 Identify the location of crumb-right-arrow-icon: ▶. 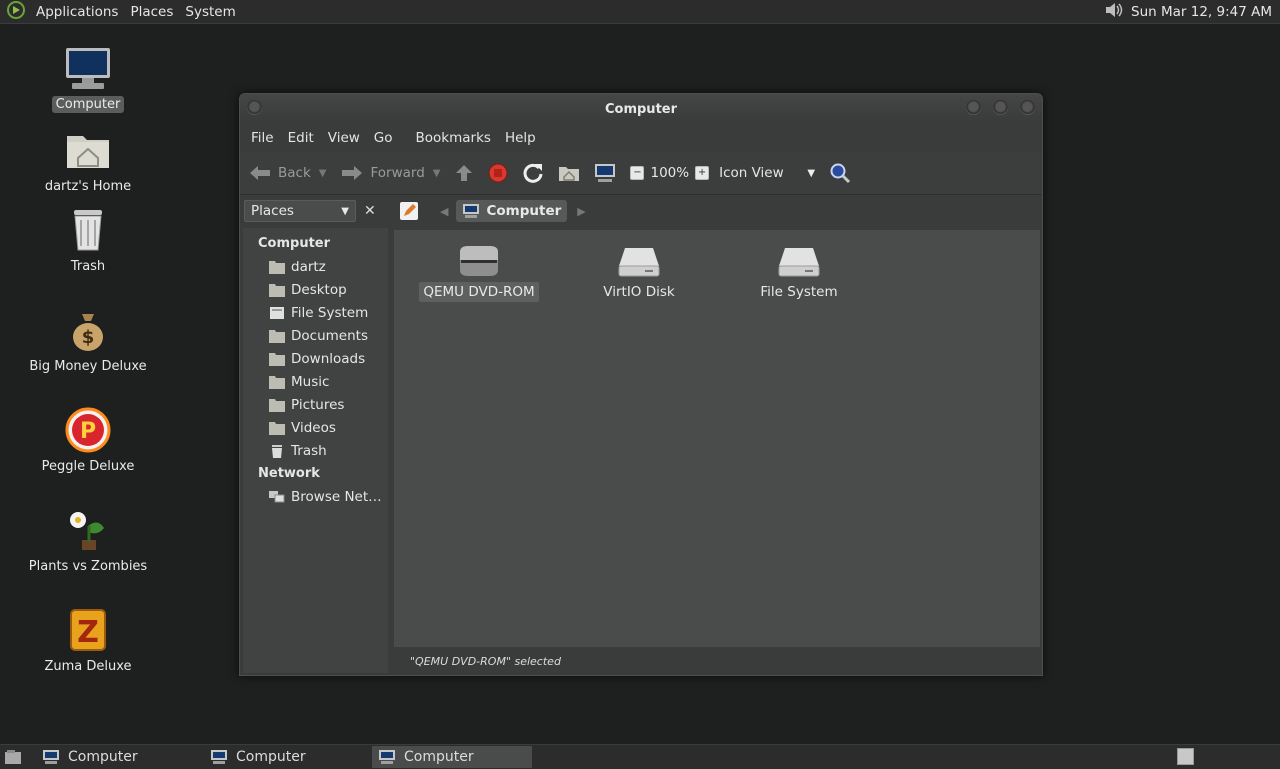
(581, 211).